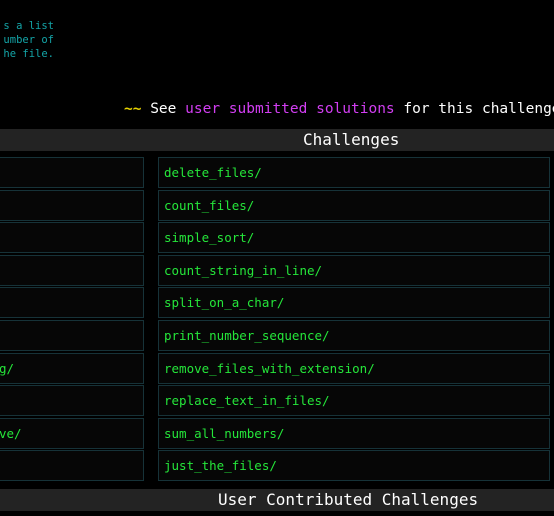 This screenshot has height=516, width=554. I want to click on challenge-link: ve/, so click(72, 433).